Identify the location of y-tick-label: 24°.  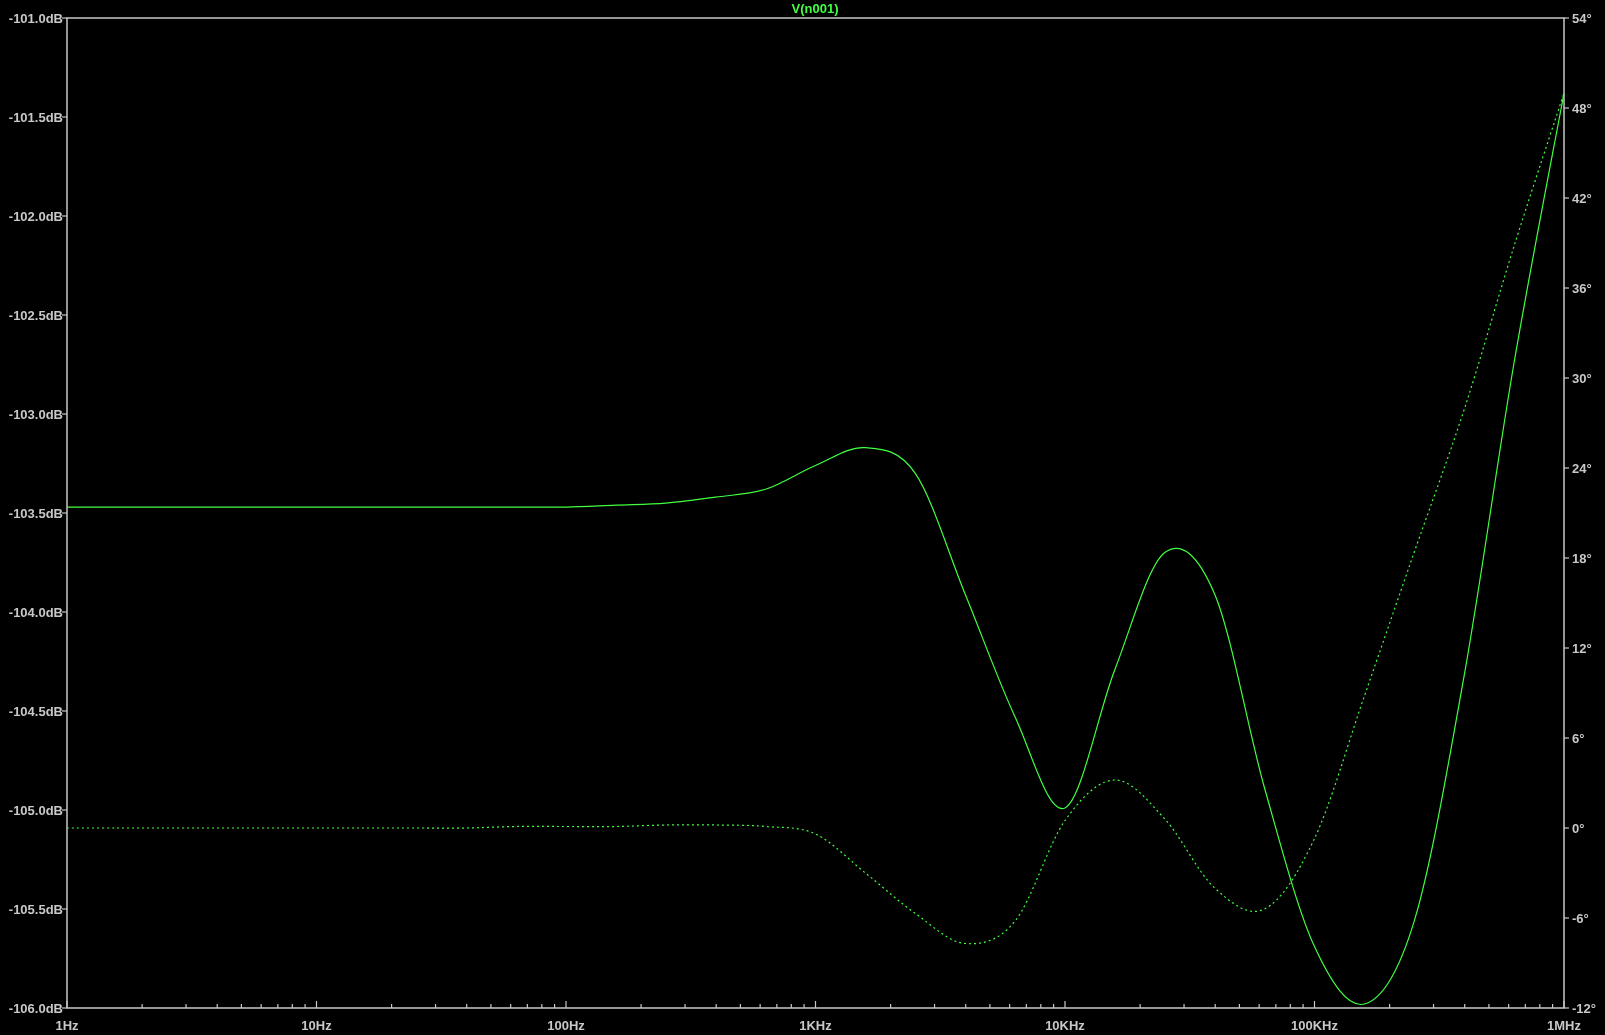
(1582, 468).